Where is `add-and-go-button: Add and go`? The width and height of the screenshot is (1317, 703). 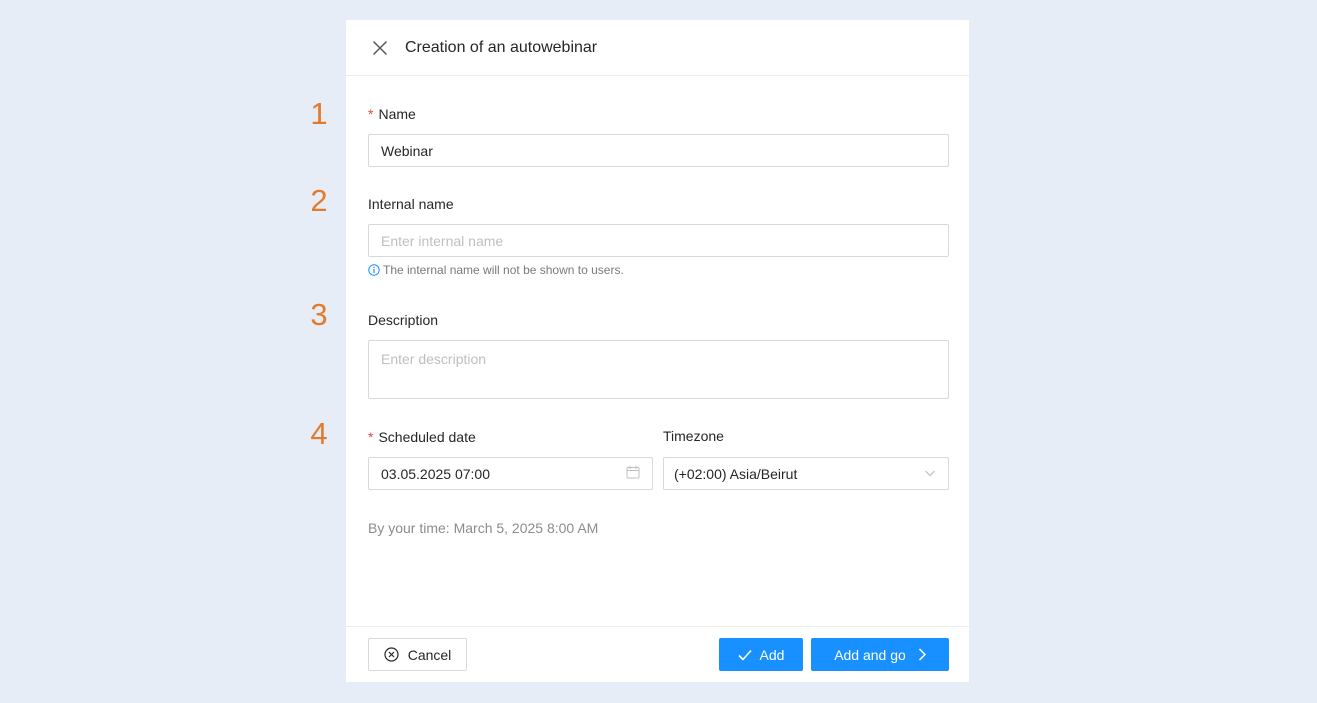
add-and-go-button: Add and go is located at coordinates (880, 654).